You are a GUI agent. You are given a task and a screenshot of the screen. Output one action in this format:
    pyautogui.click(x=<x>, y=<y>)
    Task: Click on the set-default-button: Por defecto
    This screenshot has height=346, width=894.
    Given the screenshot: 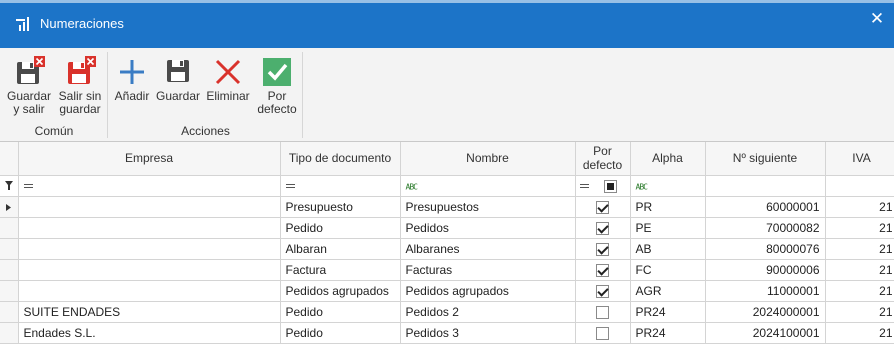 What is the action you would take?
    pyautogui.click(x=277, y=85)
    